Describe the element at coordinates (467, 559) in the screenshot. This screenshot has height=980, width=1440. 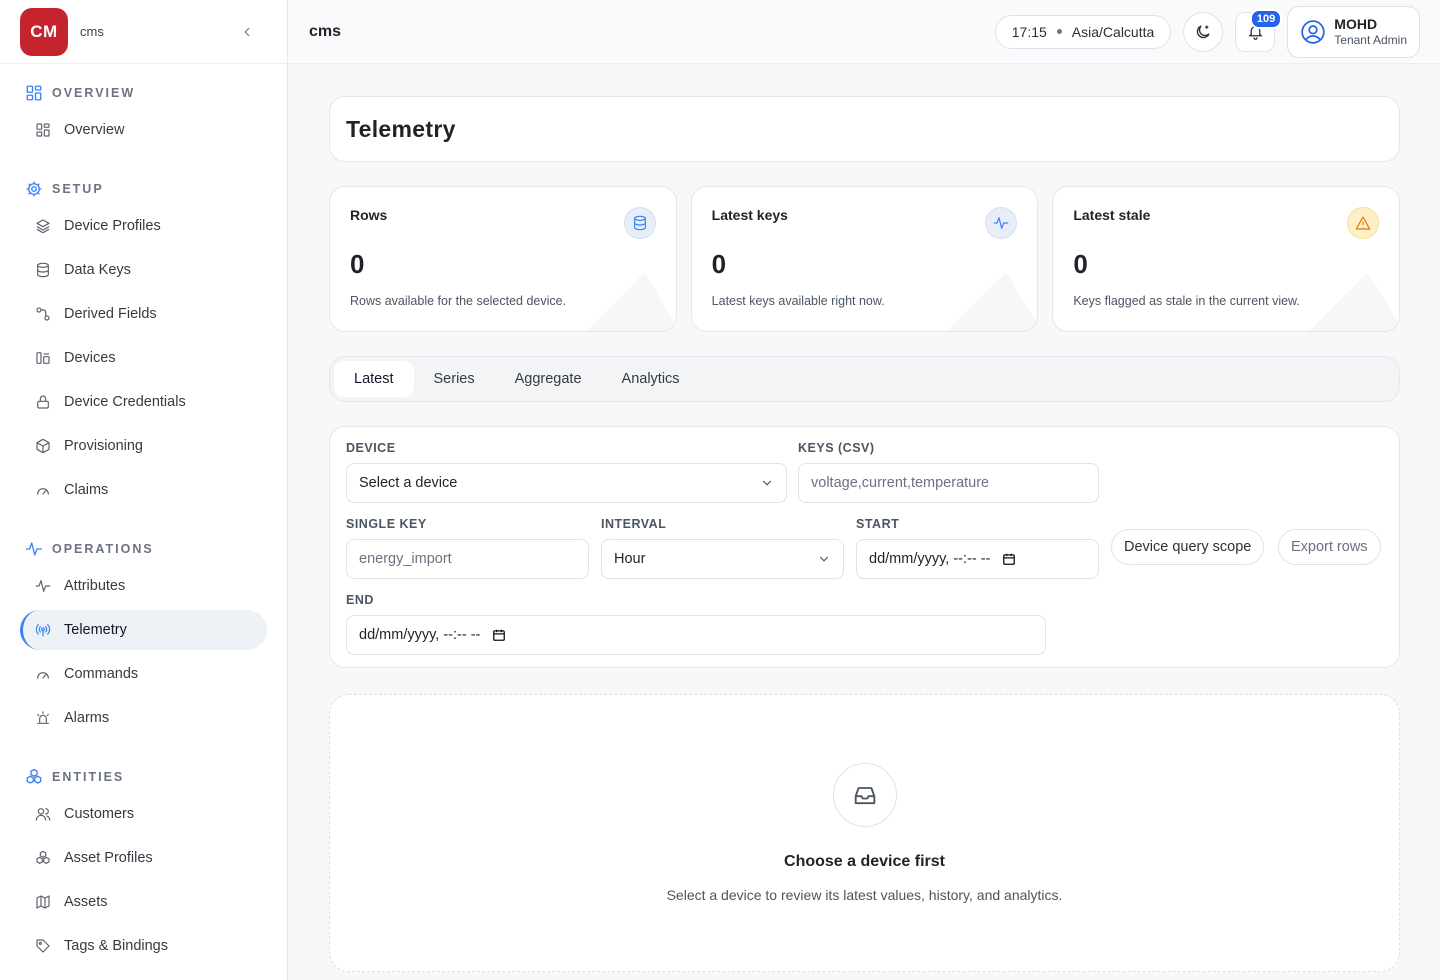
I see `single-key-input: energy_import` at that location.